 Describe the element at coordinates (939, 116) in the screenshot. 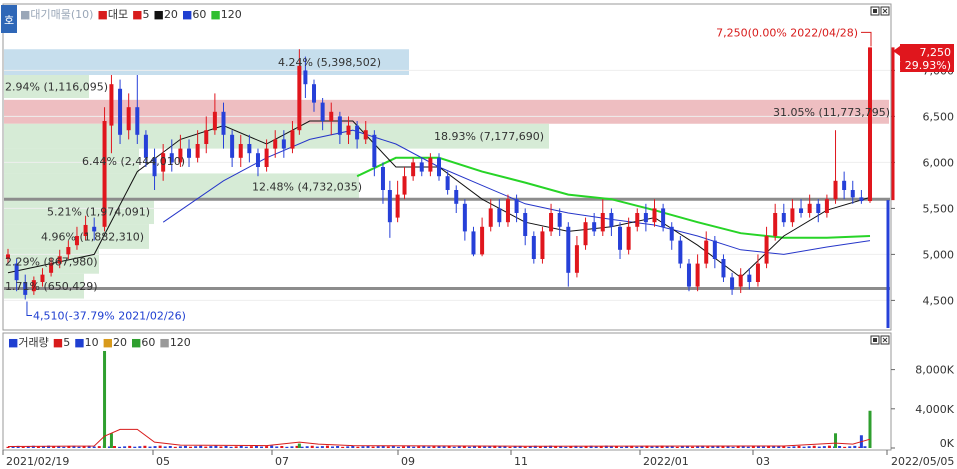

I see `price-tick-label: 6,500` at that location.